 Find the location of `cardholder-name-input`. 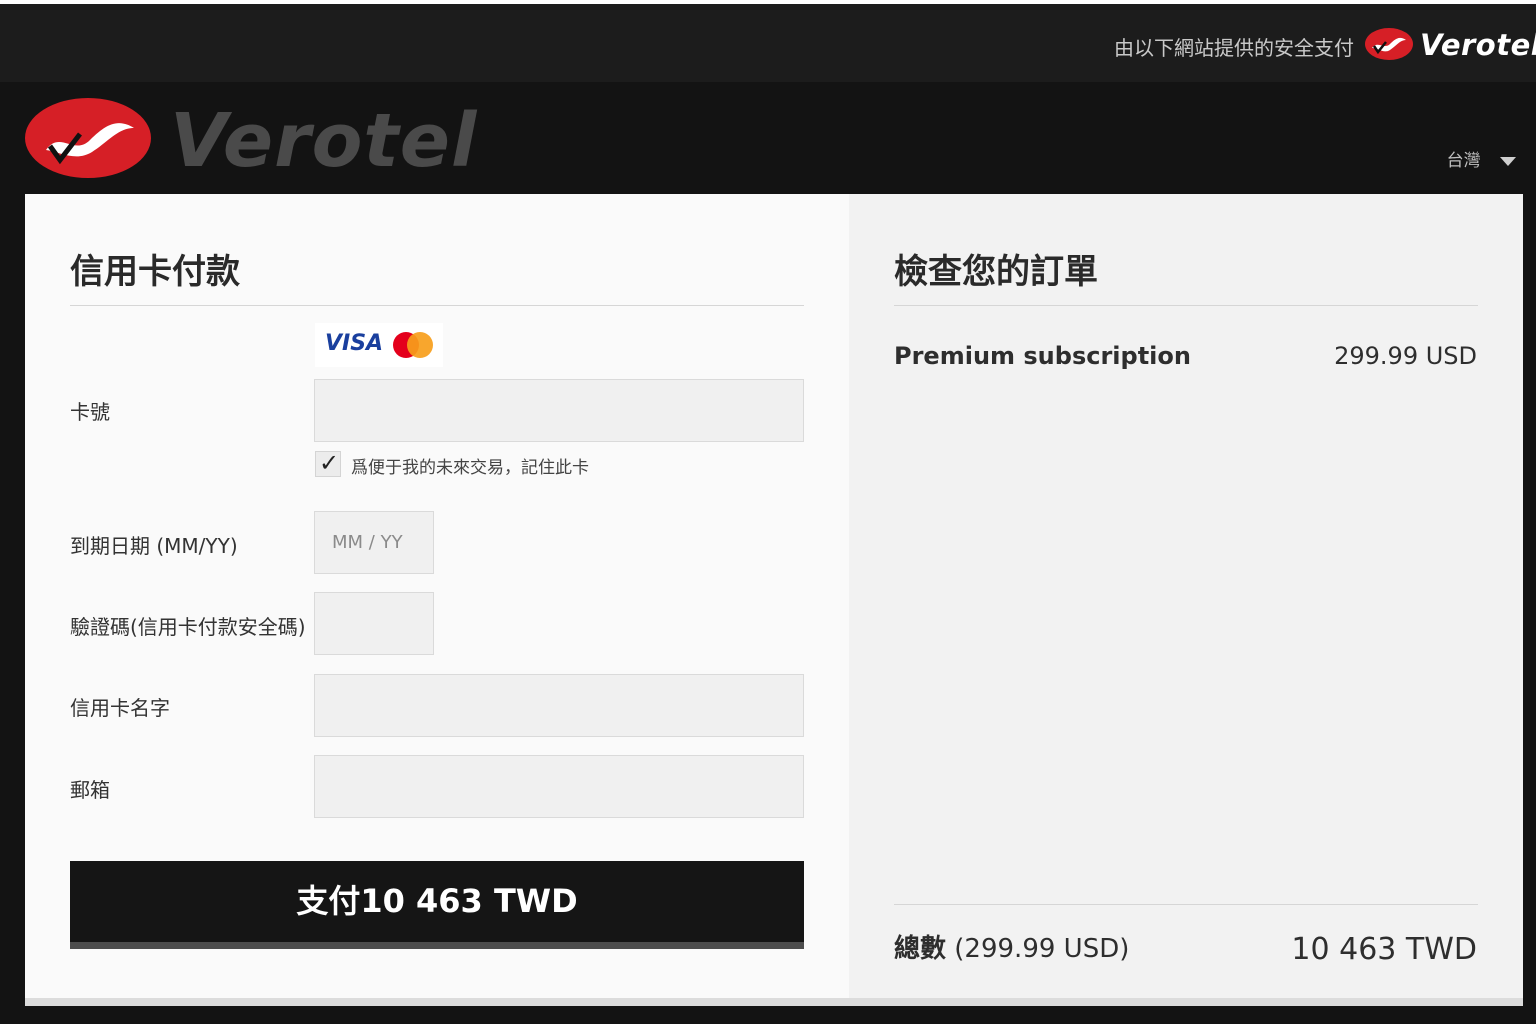

cardholder-name-input is located at coordinates (559, 705).